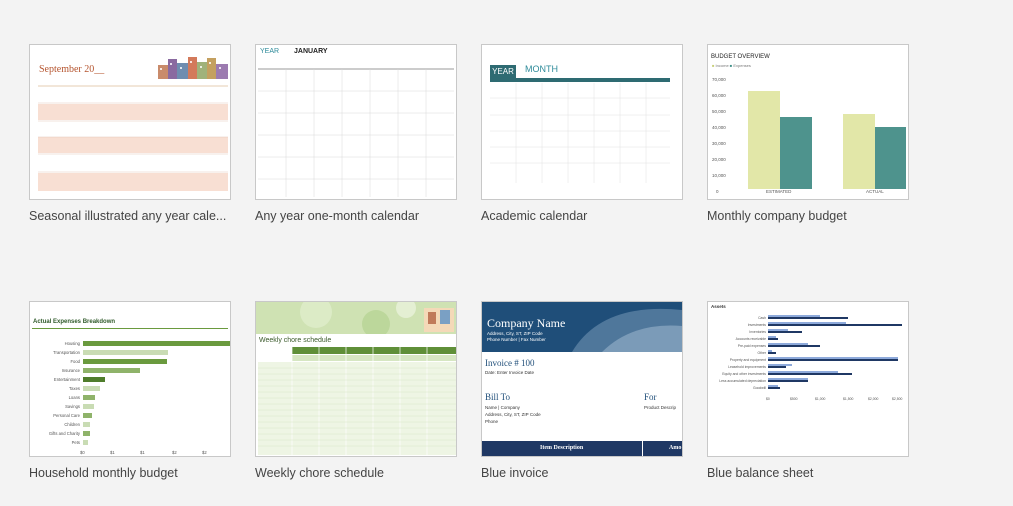  Describe the element at coordinates (534, 216) in the screenshot. I see `template-label: Academic calendar` at that location.